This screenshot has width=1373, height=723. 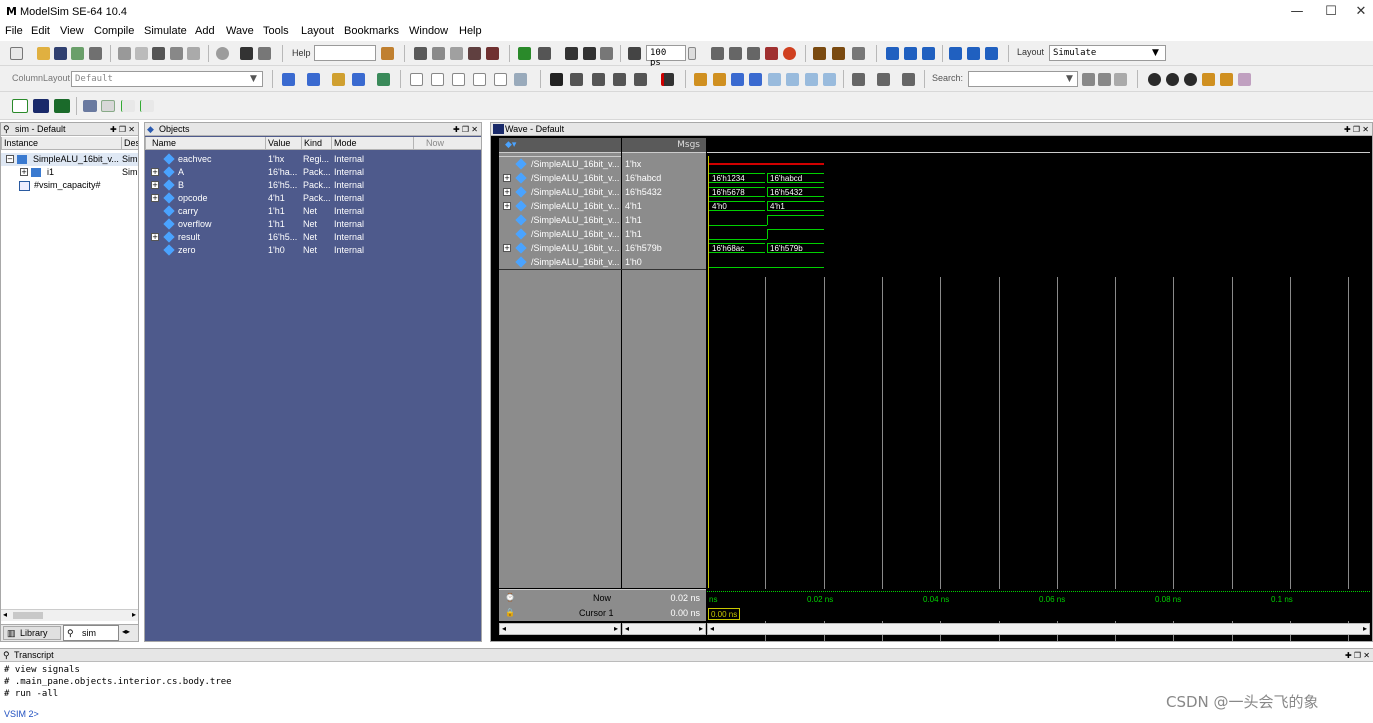 What do you see at coordinates (129, 143) in the screenshot?
I see `col-design: Des` at bounding box center [129, 143].